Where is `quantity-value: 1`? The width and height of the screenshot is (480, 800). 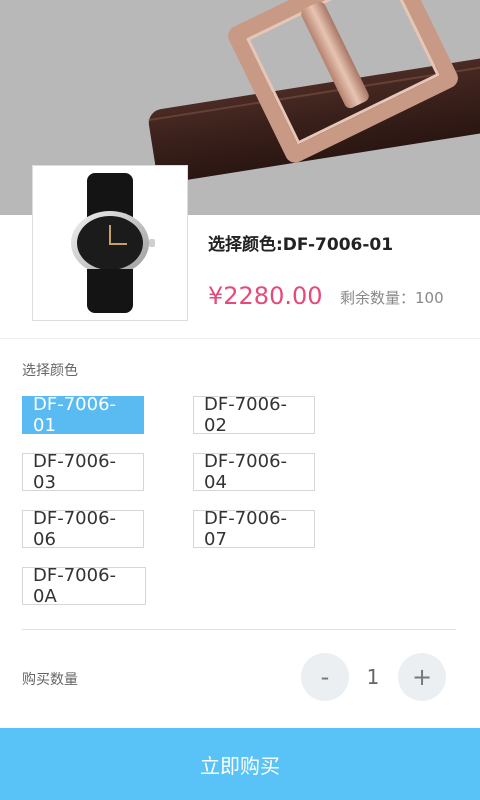
quantity-value: 1 is located at coordinates (373, 677).